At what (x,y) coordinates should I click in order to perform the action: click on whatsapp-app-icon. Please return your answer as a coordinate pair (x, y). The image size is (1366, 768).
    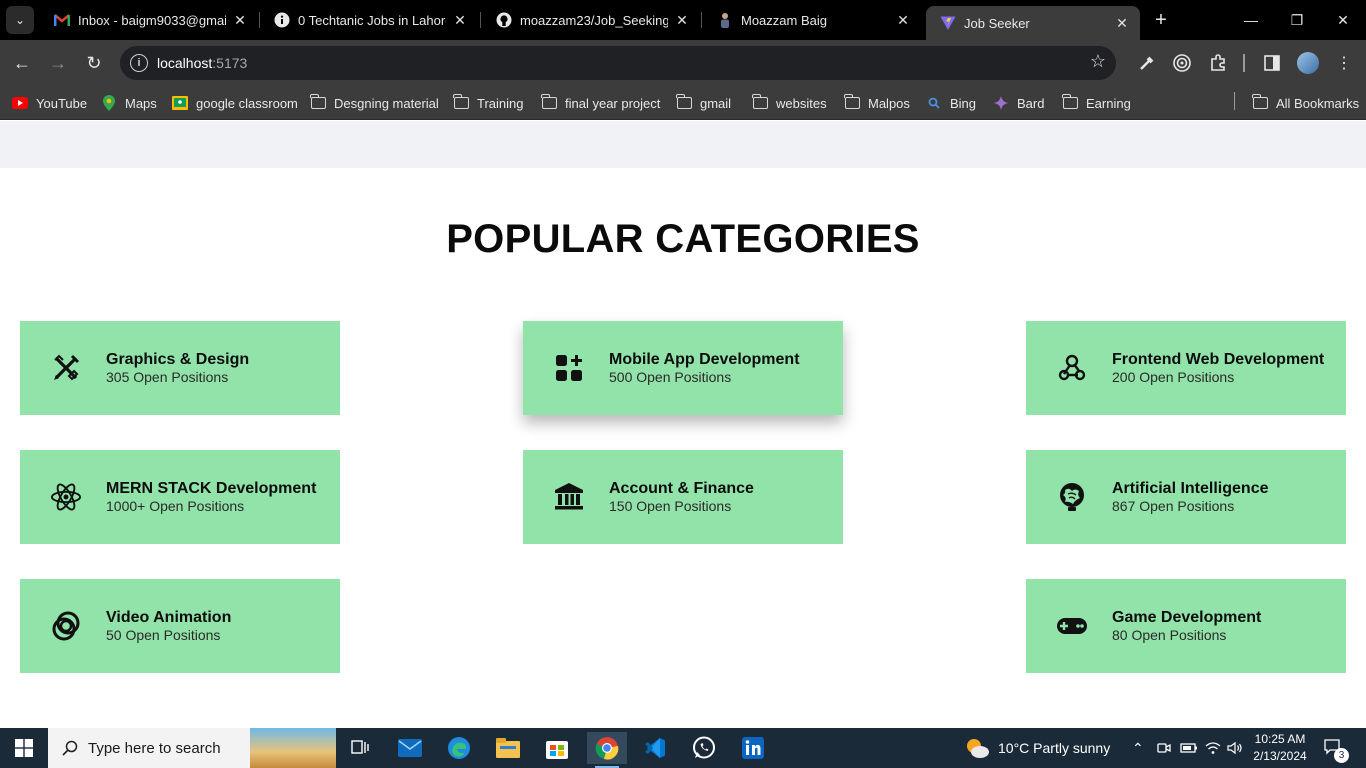
    Looking at the image, I should click on (704, 748).